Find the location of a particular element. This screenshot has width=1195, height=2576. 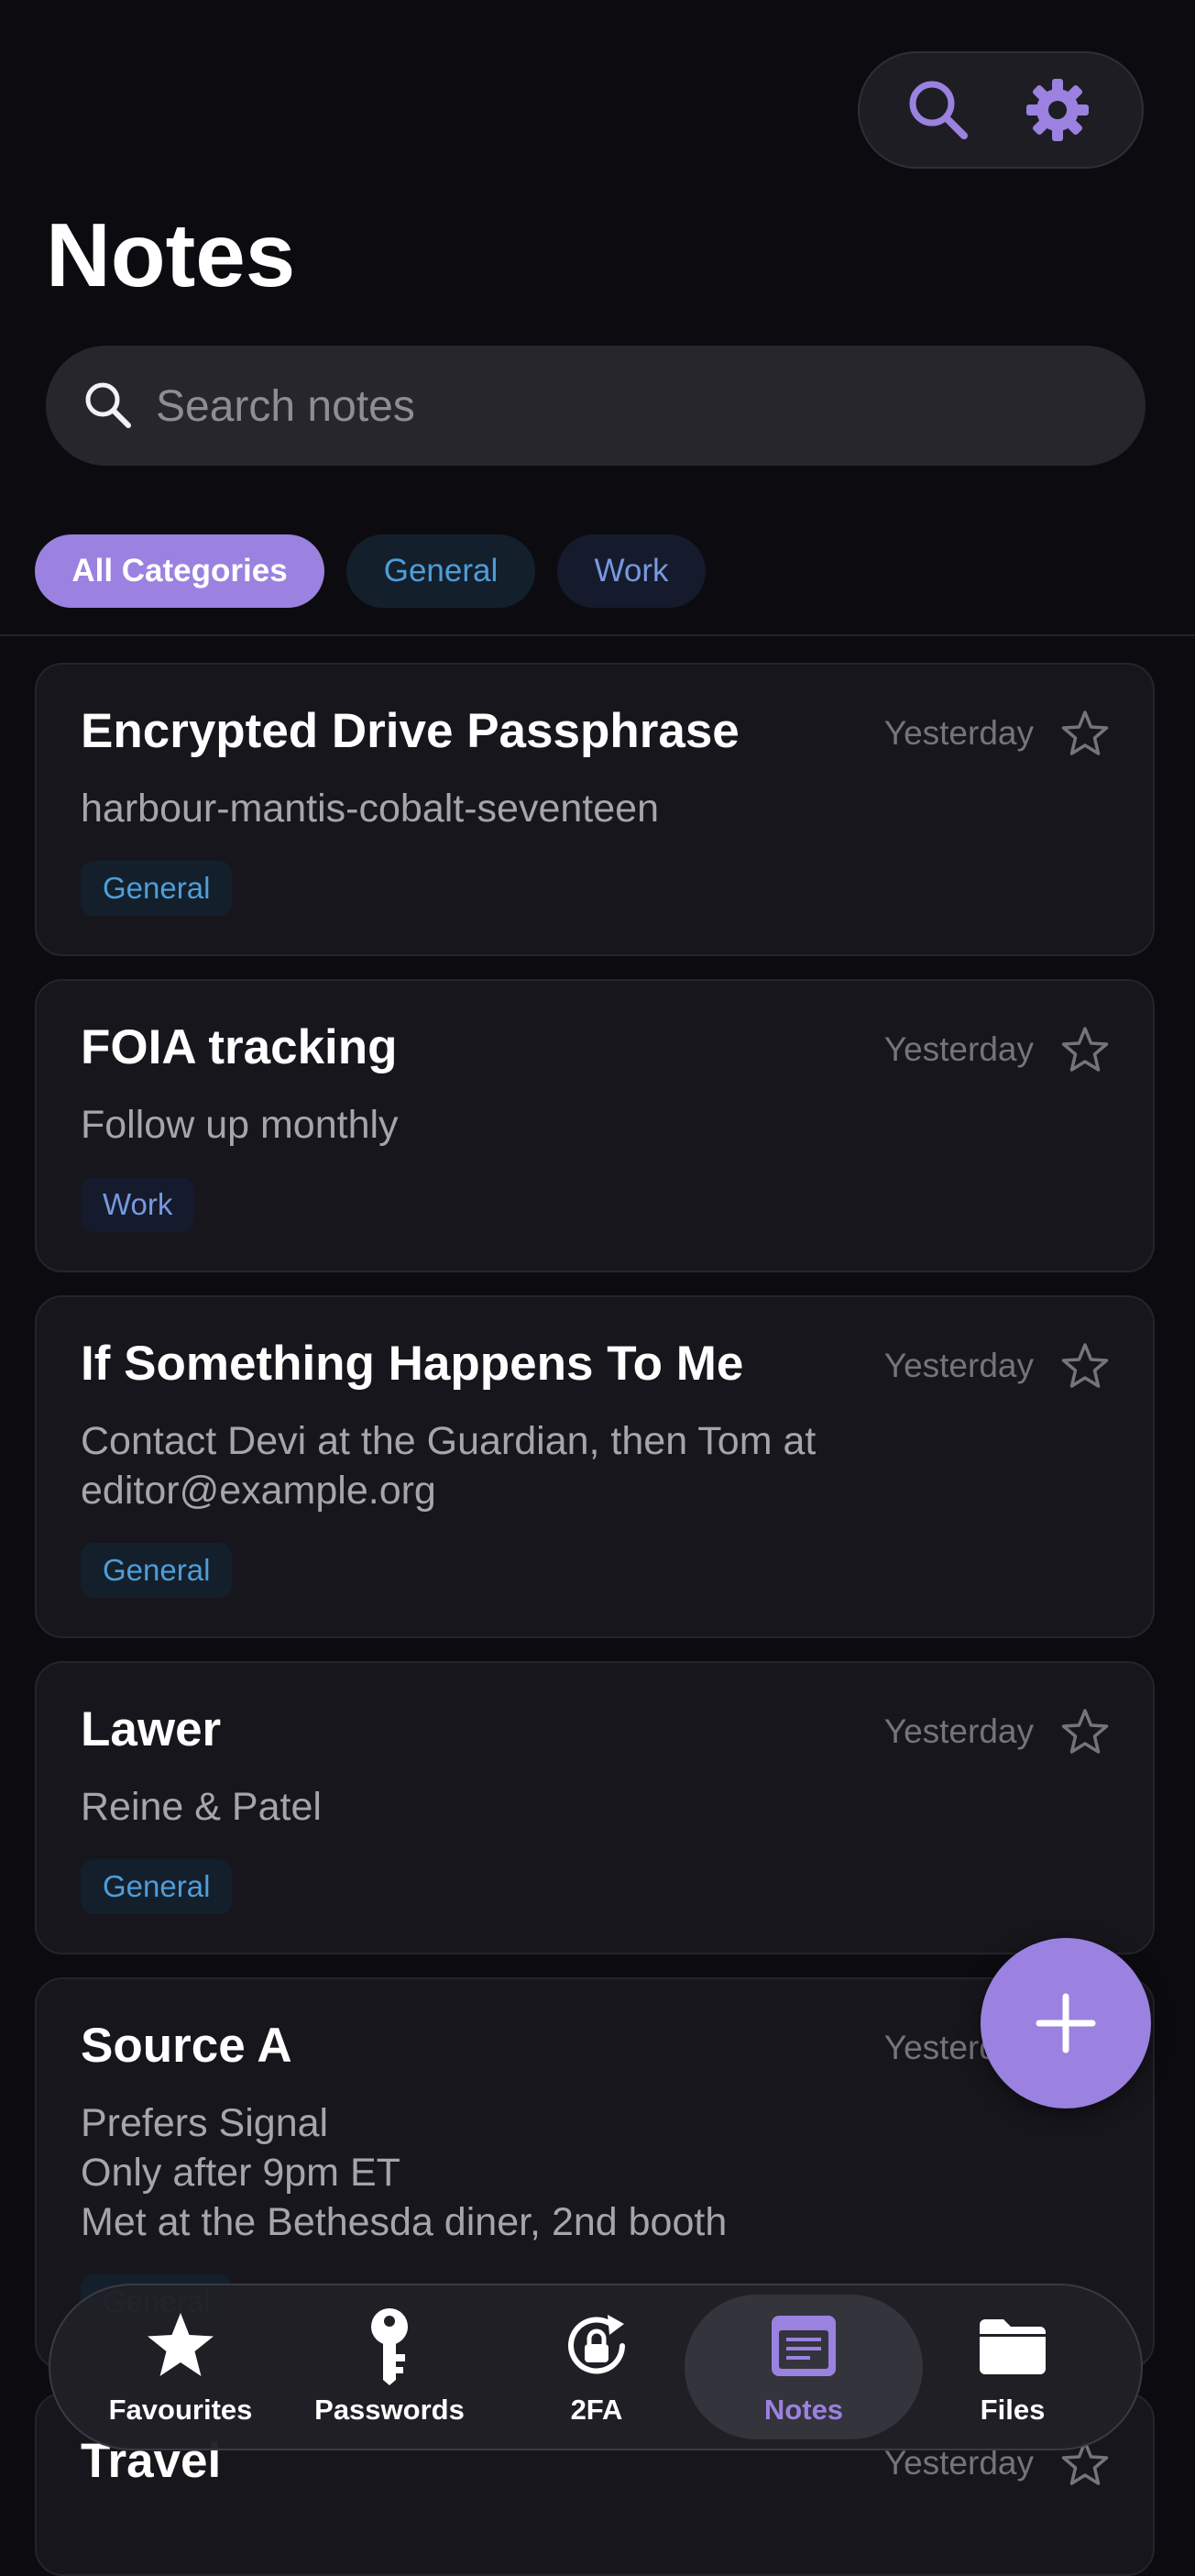

note-body: Follow up monthly is located at coordinates (240, 1125).